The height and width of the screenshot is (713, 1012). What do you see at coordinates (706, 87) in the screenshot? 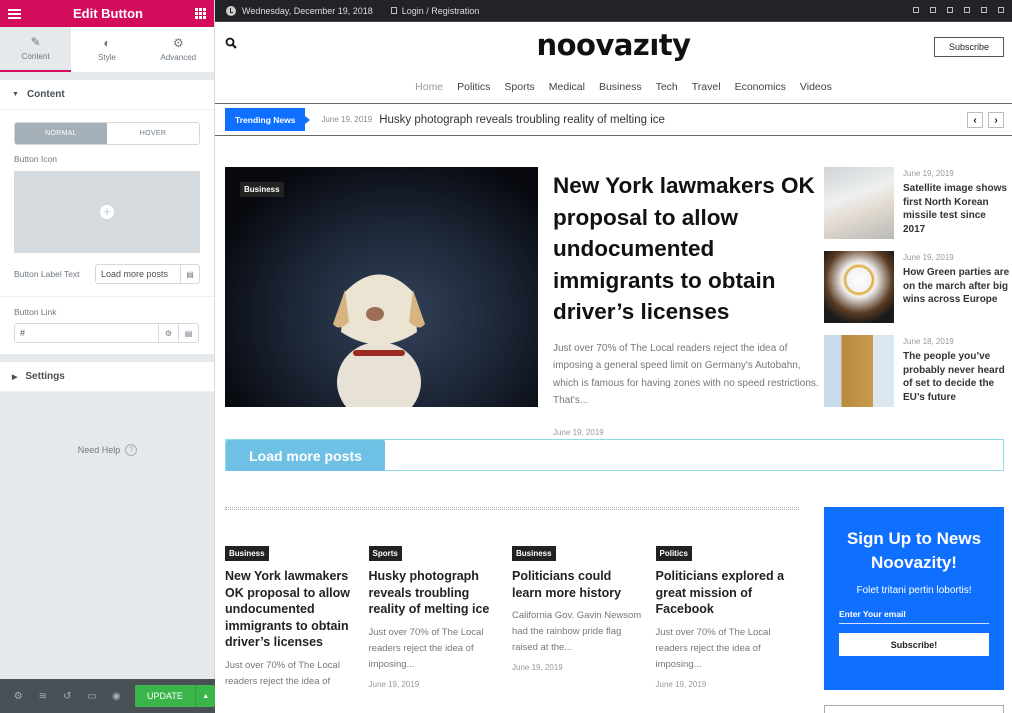
I see `nav-travel: Travel` at bounding box center [706, 87].